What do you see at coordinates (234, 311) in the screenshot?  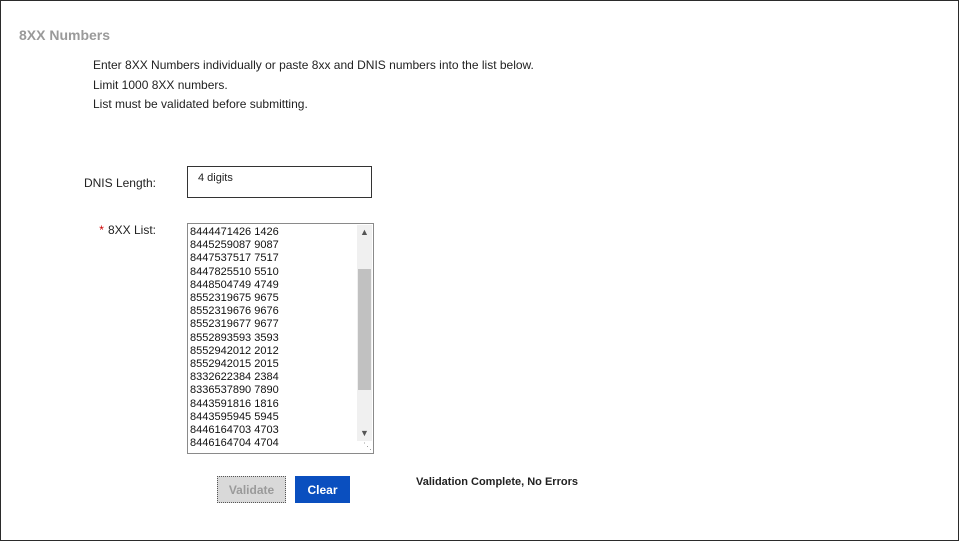 I see `list-item: 8552319676 9676` at bounding box center [234, 311].